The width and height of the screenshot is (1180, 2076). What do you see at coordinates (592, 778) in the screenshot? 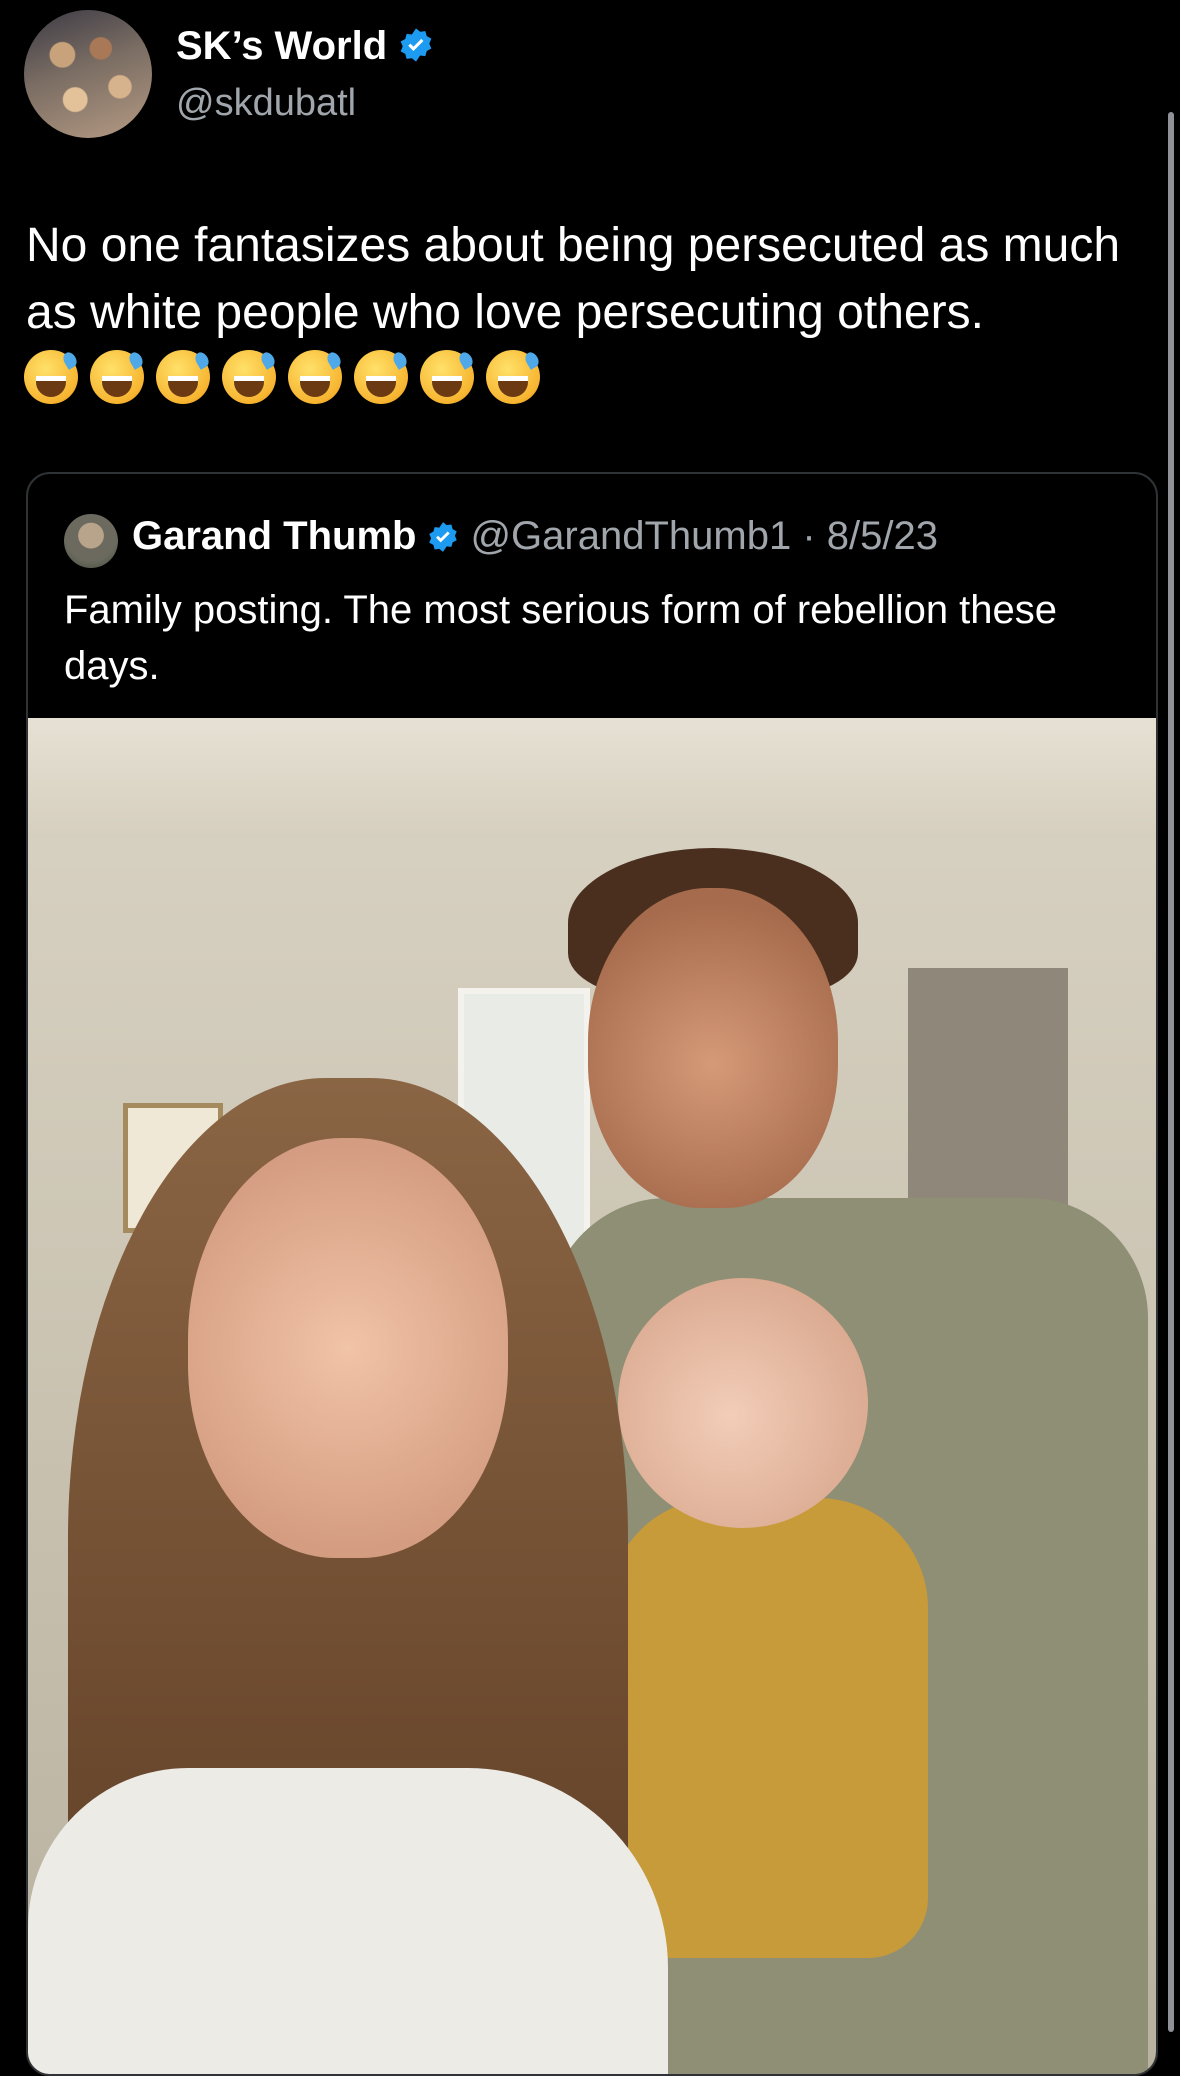
I see `photo-ceiling` at bounding box center [592, 778].